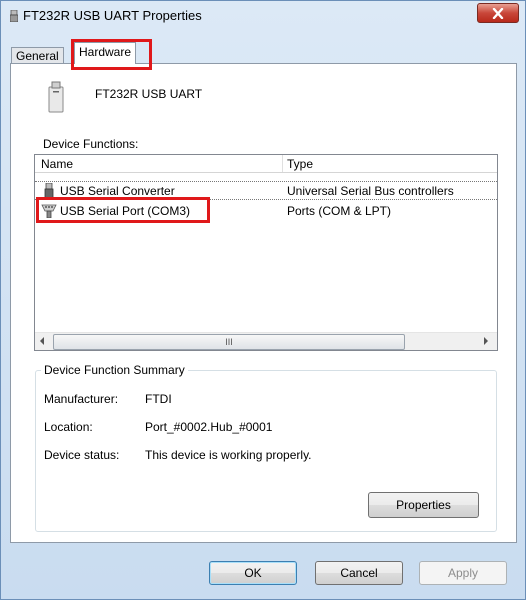  Describe the element at coordinates (266, 210) in the screenshot. I see `list-row-usb-serial-port: USB Serial Port (COM3) Ports (COM & LPT)` at that location.